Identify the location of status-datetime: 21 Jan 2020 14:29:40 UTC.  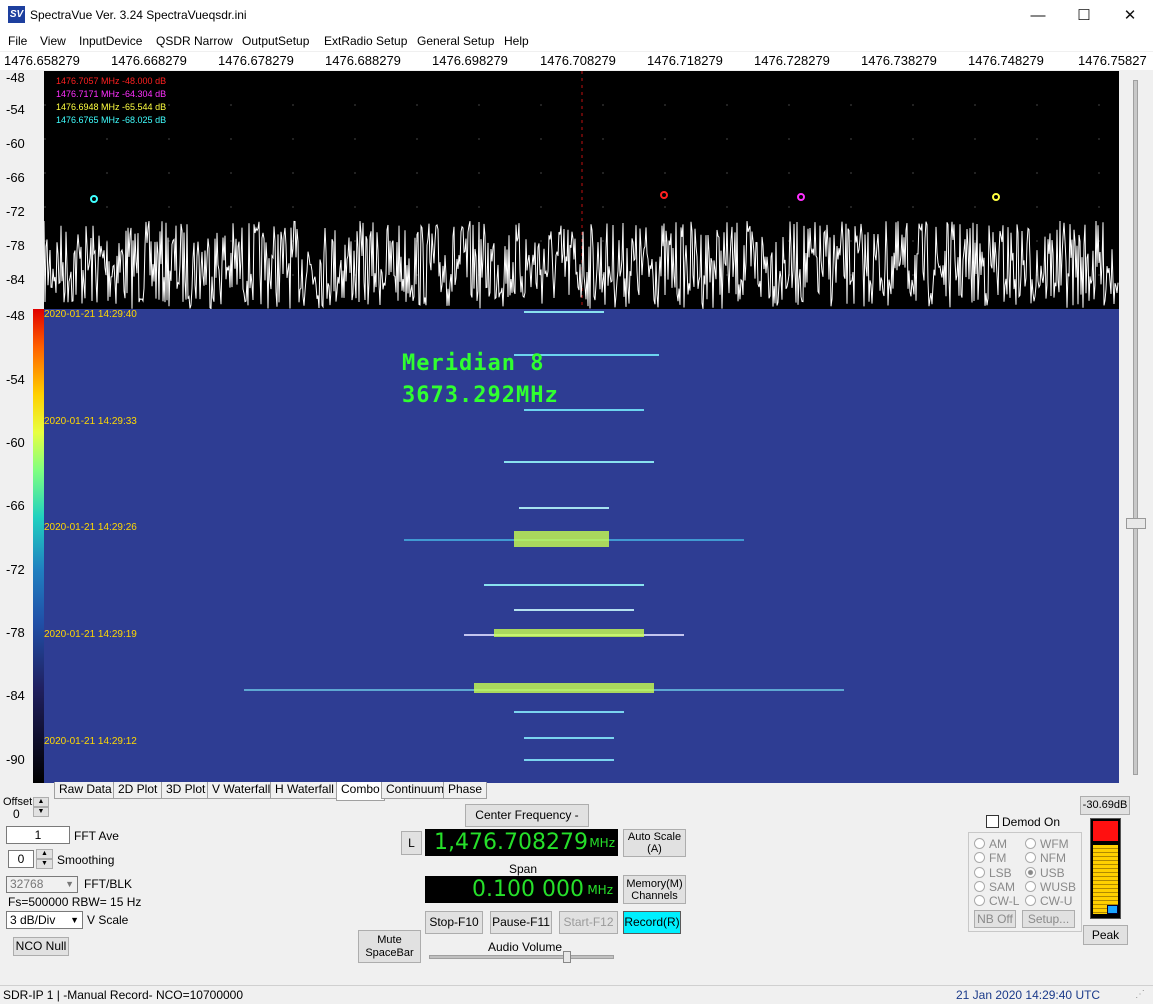
(1028, 995).